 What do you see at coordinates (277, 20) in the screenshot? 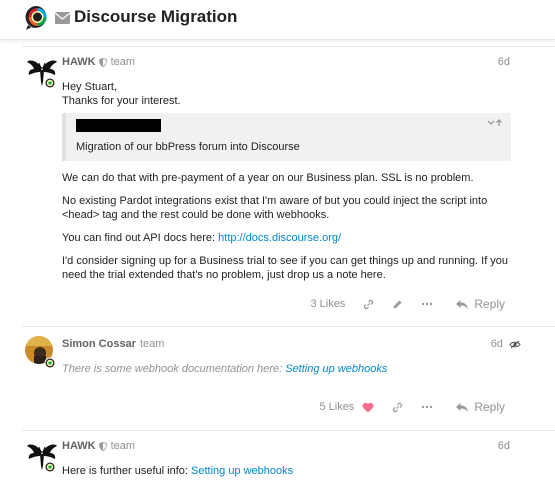
I see `top-header: Discourse Migration` at bounding box center [277, 20].